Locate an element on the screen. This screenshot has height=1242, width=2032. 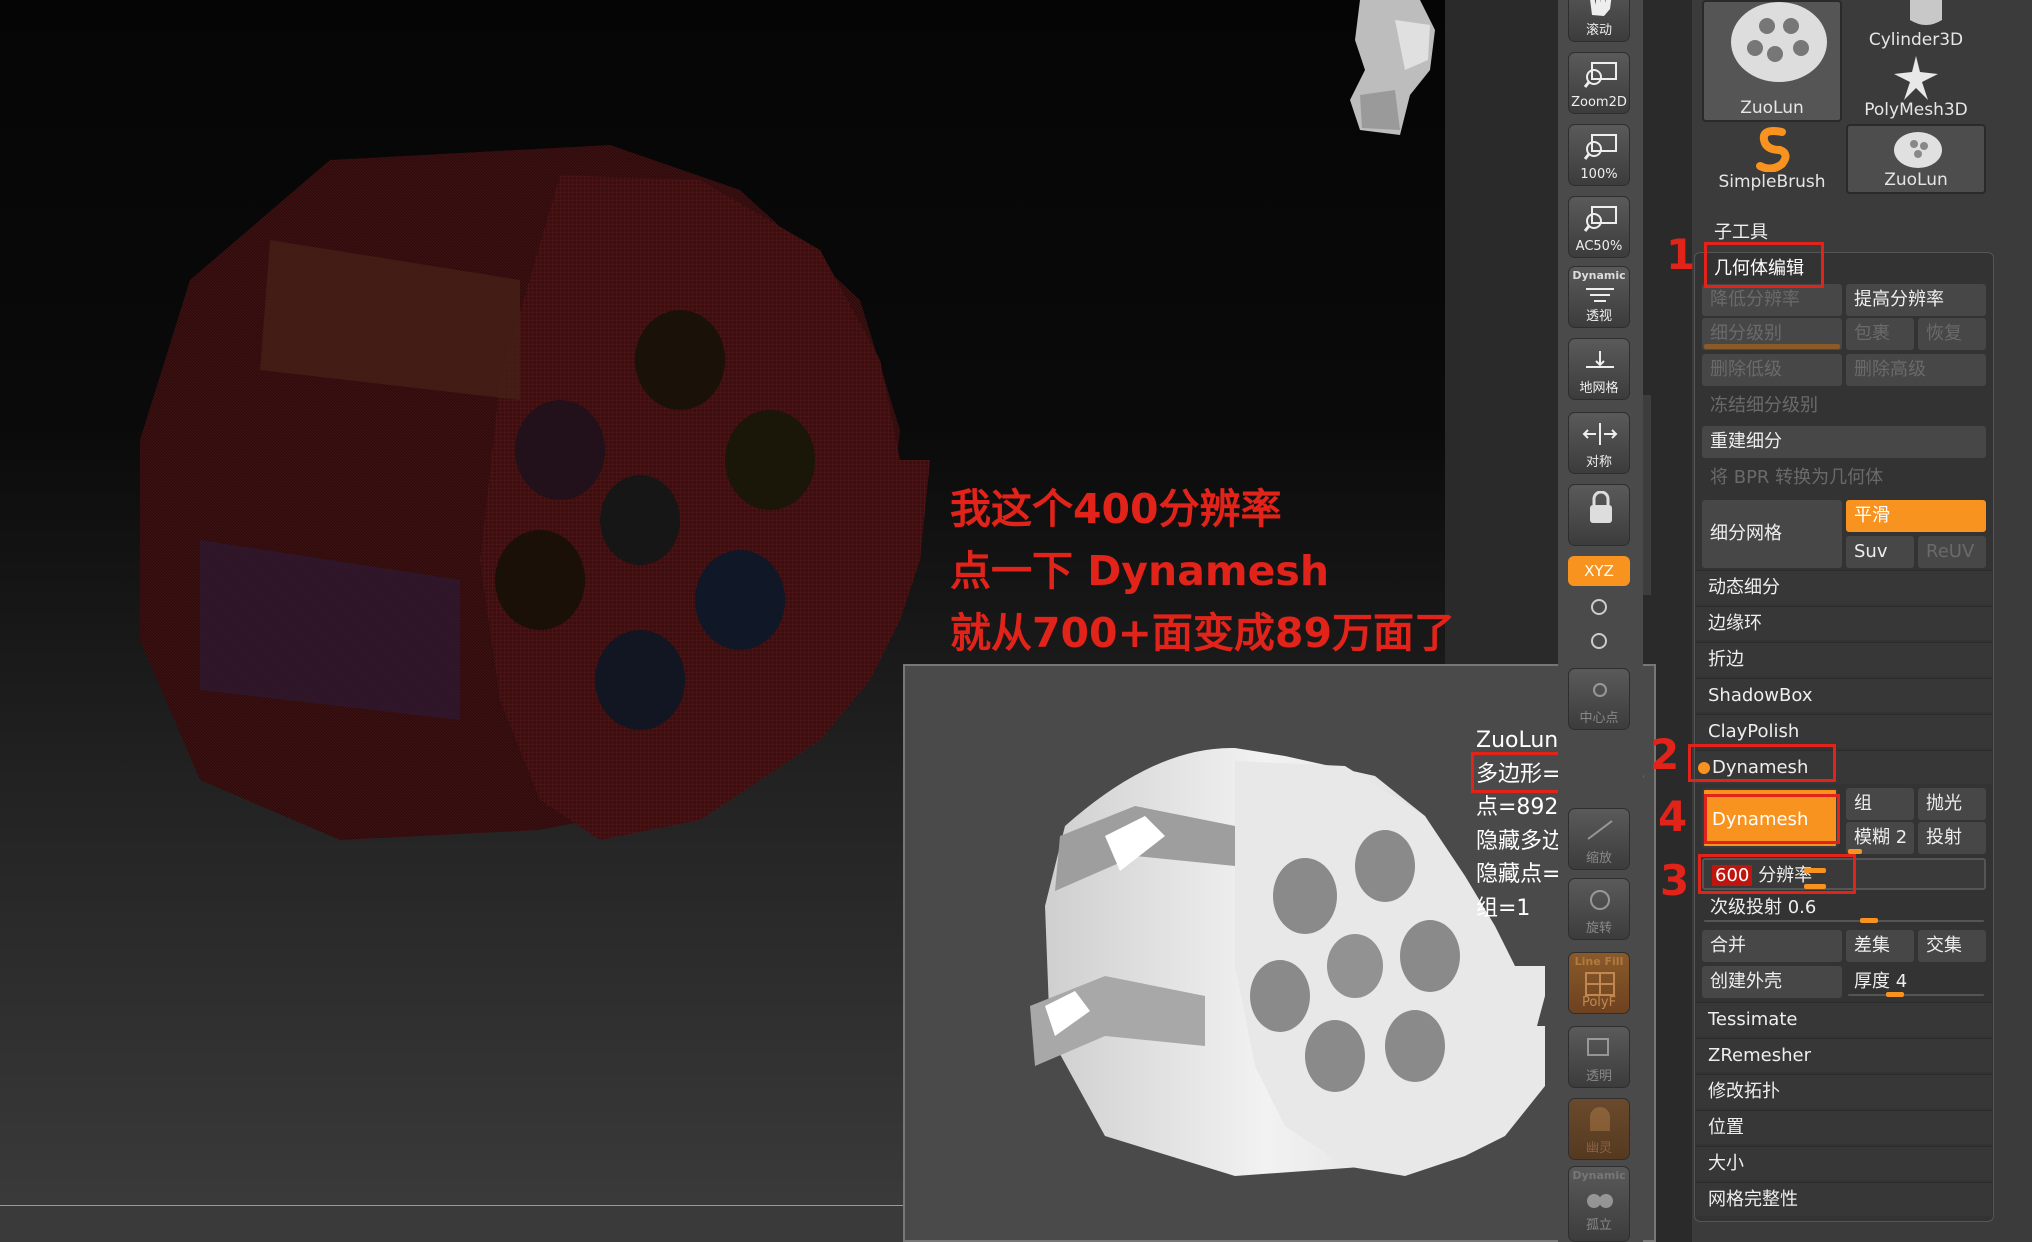
modify-topology-section: 修改拓扑 is located at coordinates (1844, 1091).